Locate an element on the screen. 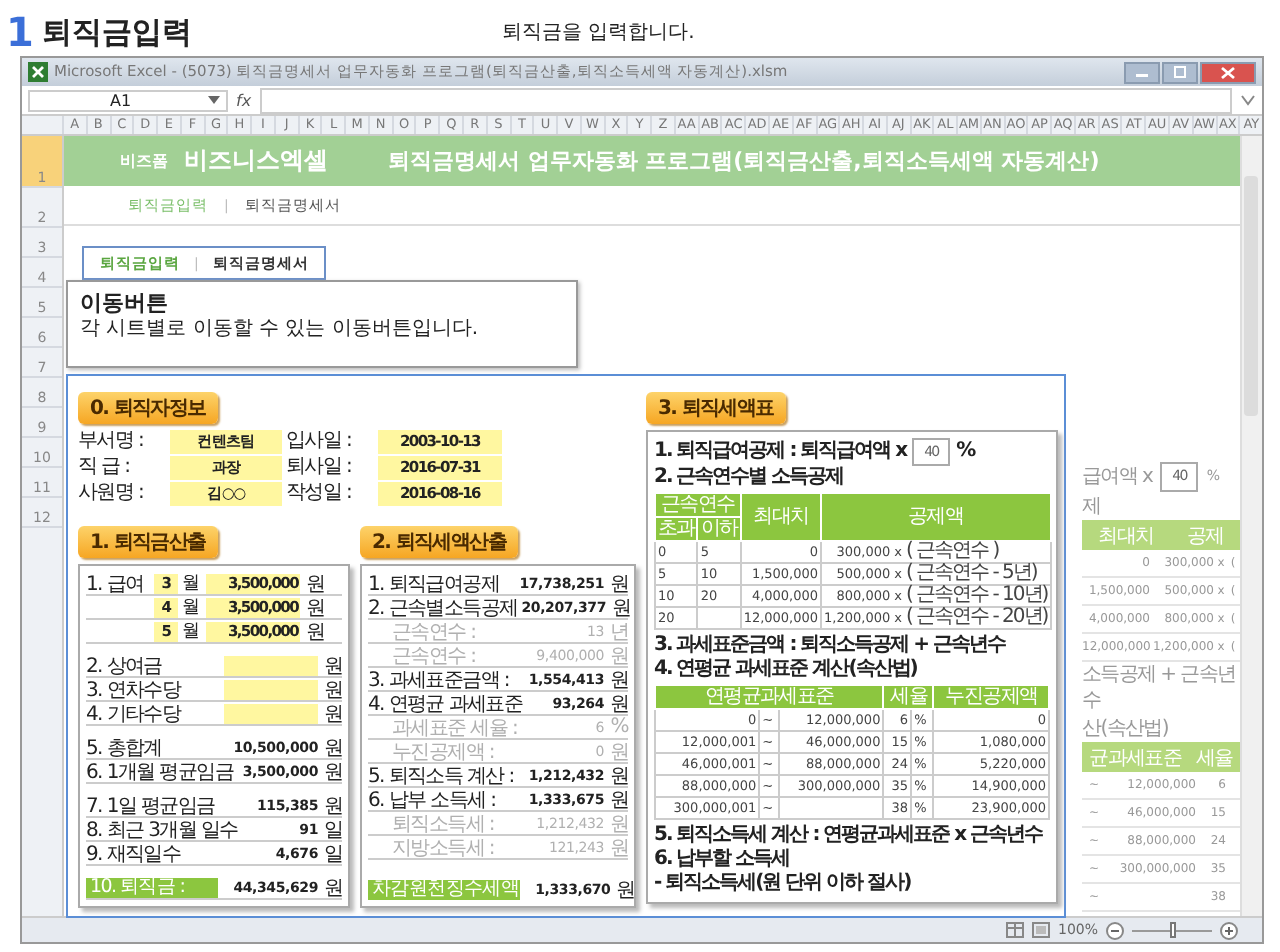 The height and width of the screenshot is (952, 1280). page-title: 퇴직금입력 is located at coordinates (117, 33).